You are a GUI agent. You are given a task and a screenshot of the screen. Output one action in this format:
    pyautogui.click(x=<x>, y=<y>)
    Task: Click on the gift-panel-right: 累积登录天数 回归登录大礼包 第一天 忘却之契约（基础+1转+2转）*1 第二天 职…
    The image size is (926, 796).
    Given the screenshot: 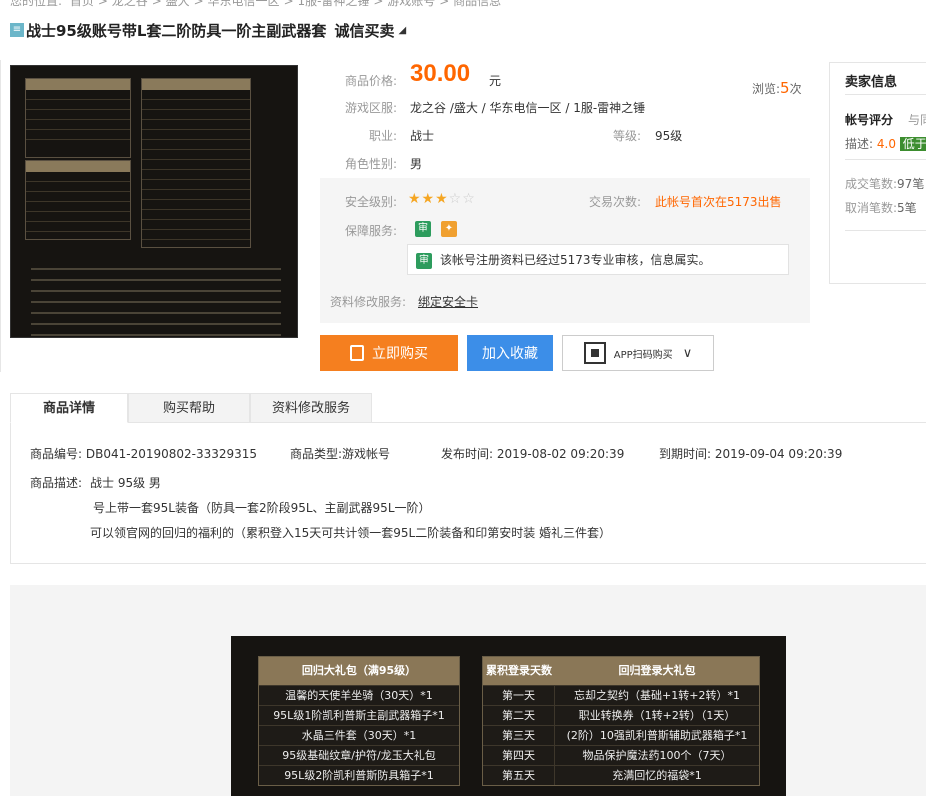 What is the action you would take?
    pyautogui.click(x=621, y=721)
    